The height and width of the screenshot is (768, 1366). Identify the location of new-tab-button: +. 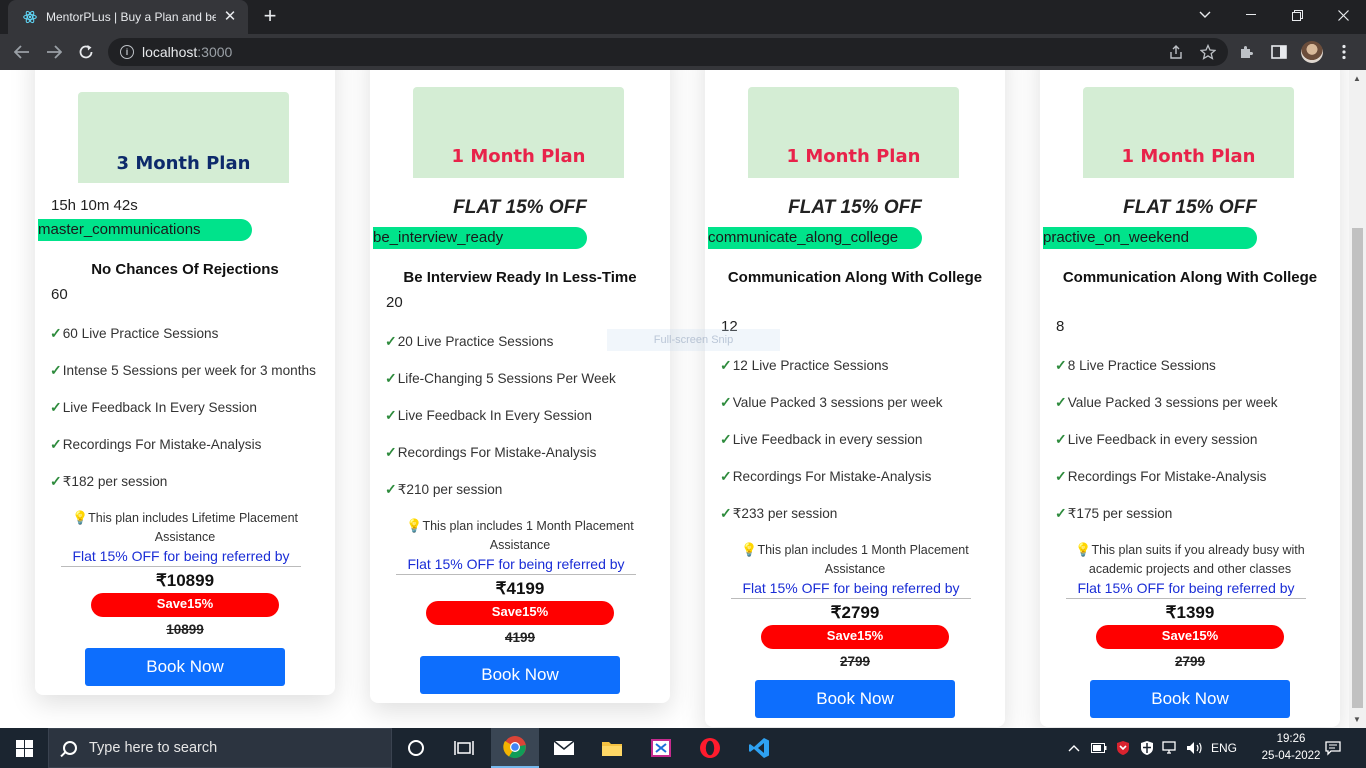
(270, 17).